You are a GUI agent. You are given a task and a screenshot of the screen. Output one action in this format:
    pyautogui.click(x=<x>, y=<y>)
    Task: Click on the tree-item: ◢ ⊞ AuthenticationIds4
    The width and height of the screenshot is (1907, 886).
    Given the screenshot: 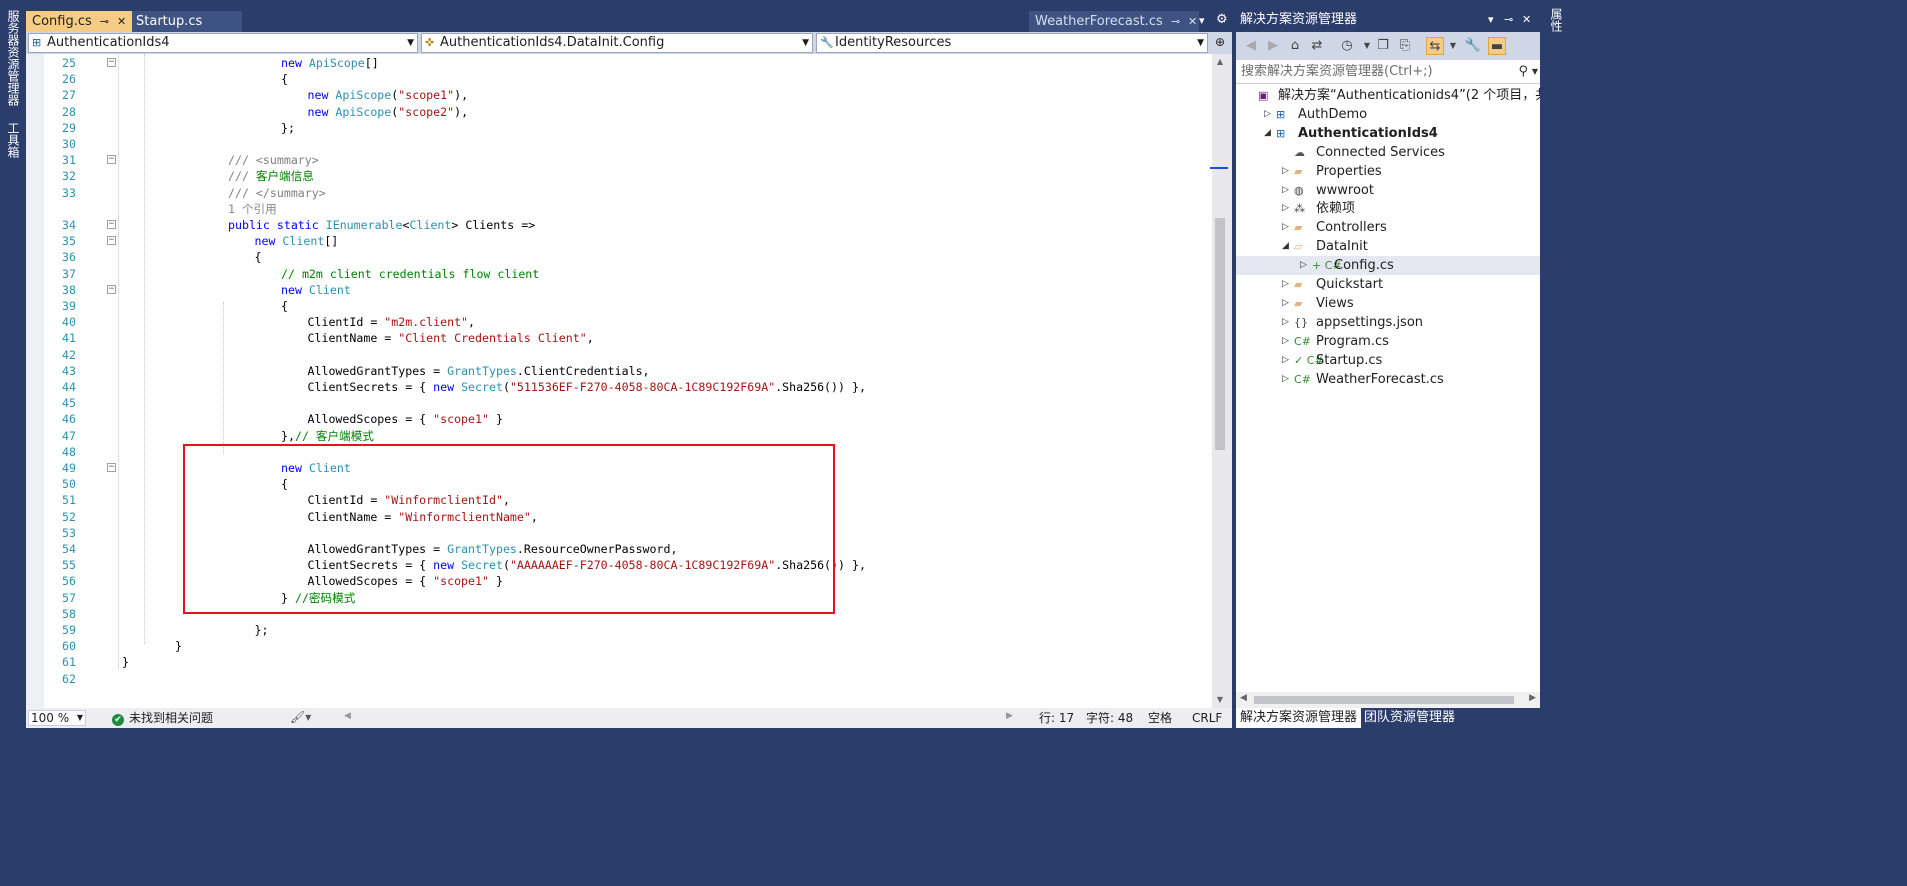 What is the action you would take?
    pyautogui.click(x=1388, y=133)
    